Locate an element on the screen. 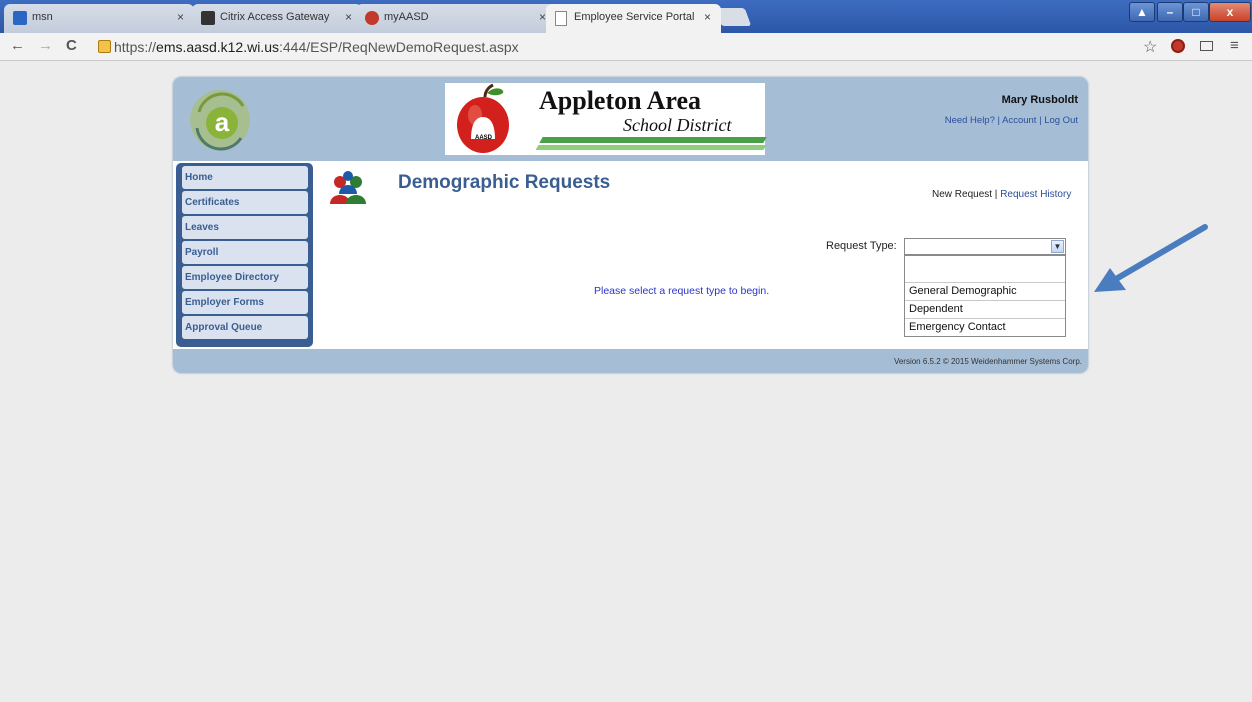  aasd-banner-logo: AASD Appleton Area School District is located at coordinates (606, 119).